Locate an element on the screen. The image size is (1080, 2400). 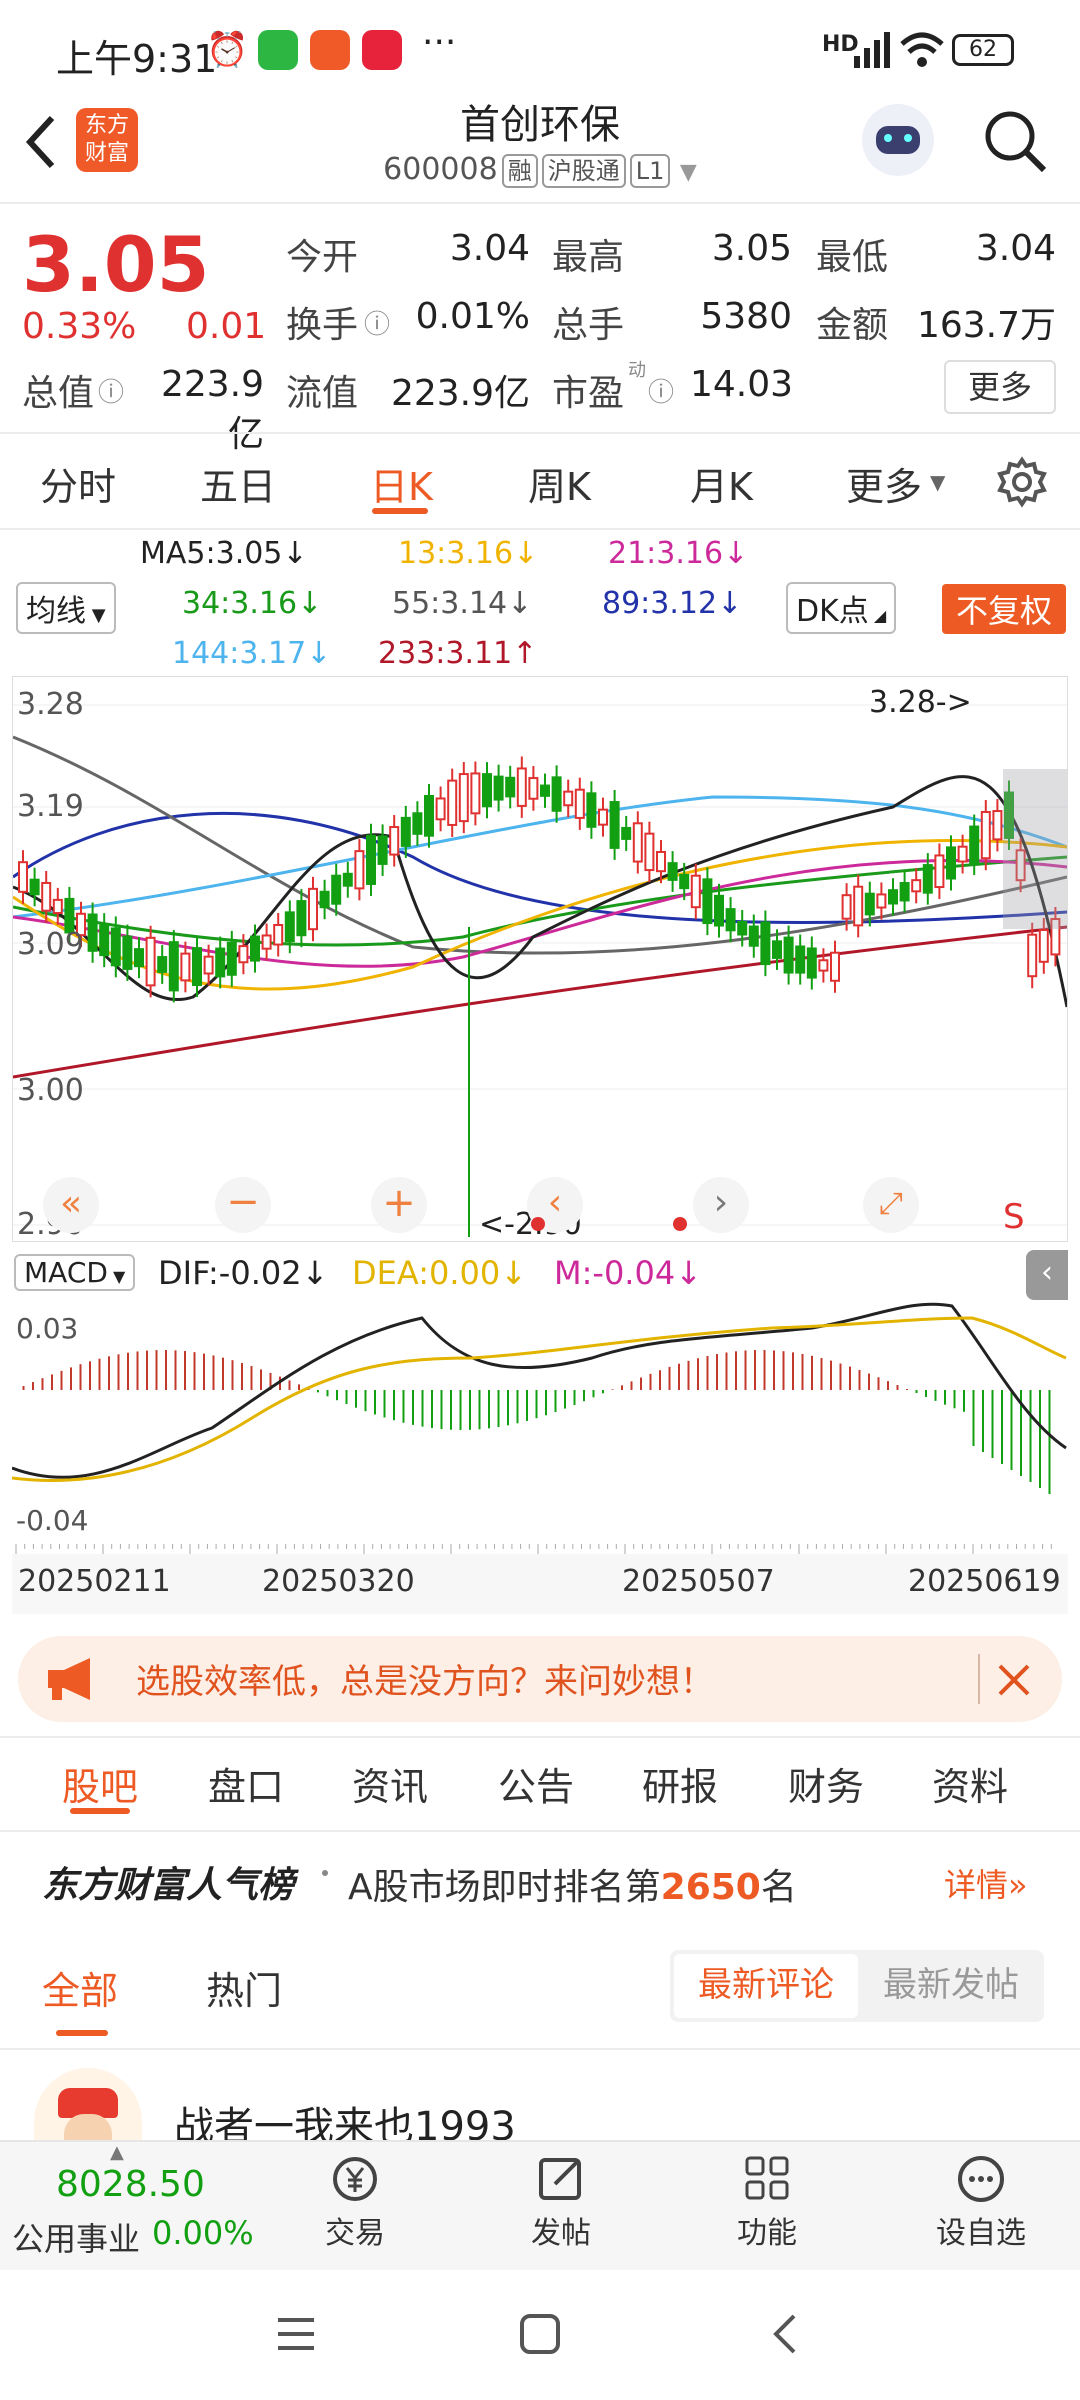
sort-latest-comment: 最新评论 is located at coordinates (766, 1986).